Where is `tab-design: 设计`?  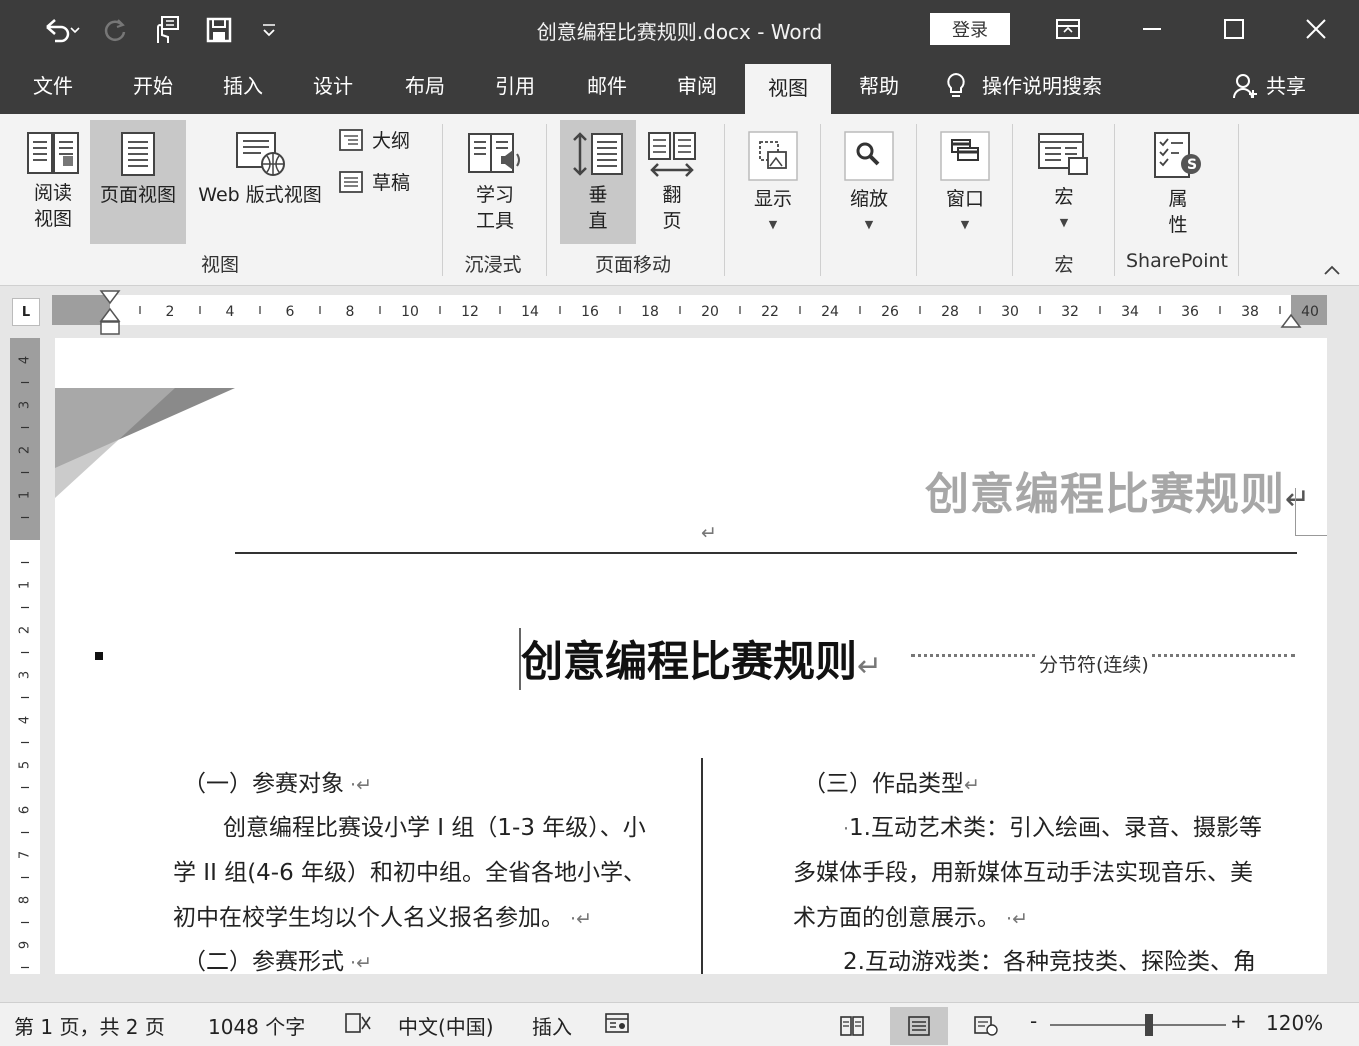
tab-design: 设计 is located at coordinates (333, 86).